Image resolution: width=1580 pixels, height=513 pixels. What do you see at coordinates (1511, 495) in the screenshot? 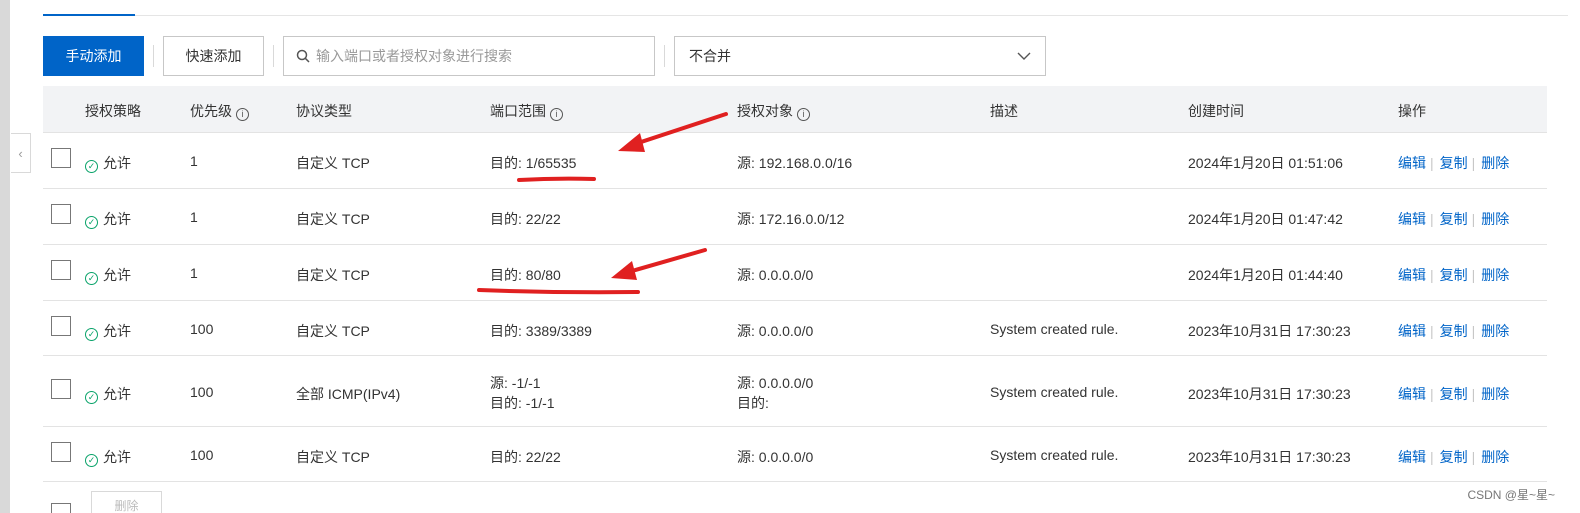
I see `watermark: CSDN @星~星~` at bounding box center [1511, 495].